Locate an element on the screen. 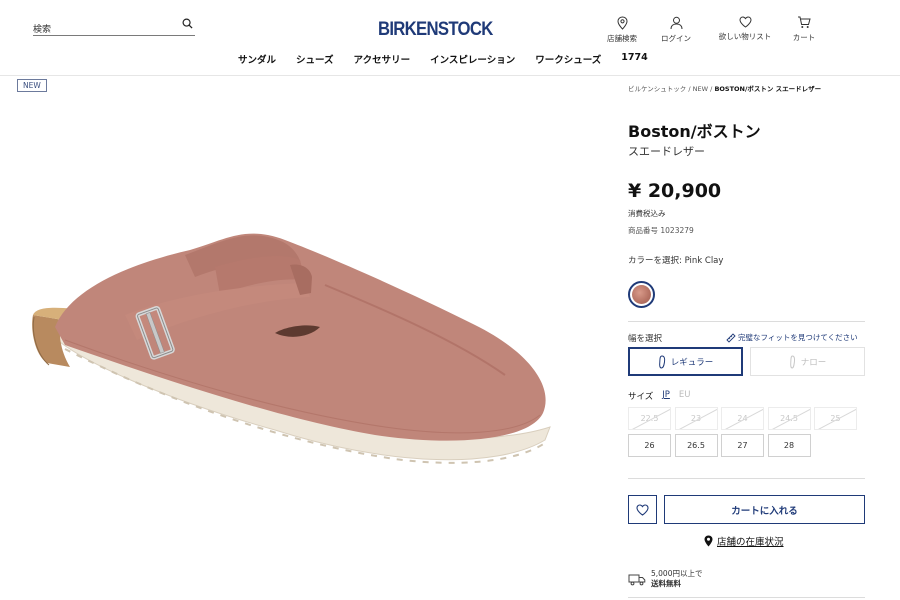 The height and width of the screenshot is (600, 900). nav-work-shoes: ワークシューズ is located at coordinates (568, 59).